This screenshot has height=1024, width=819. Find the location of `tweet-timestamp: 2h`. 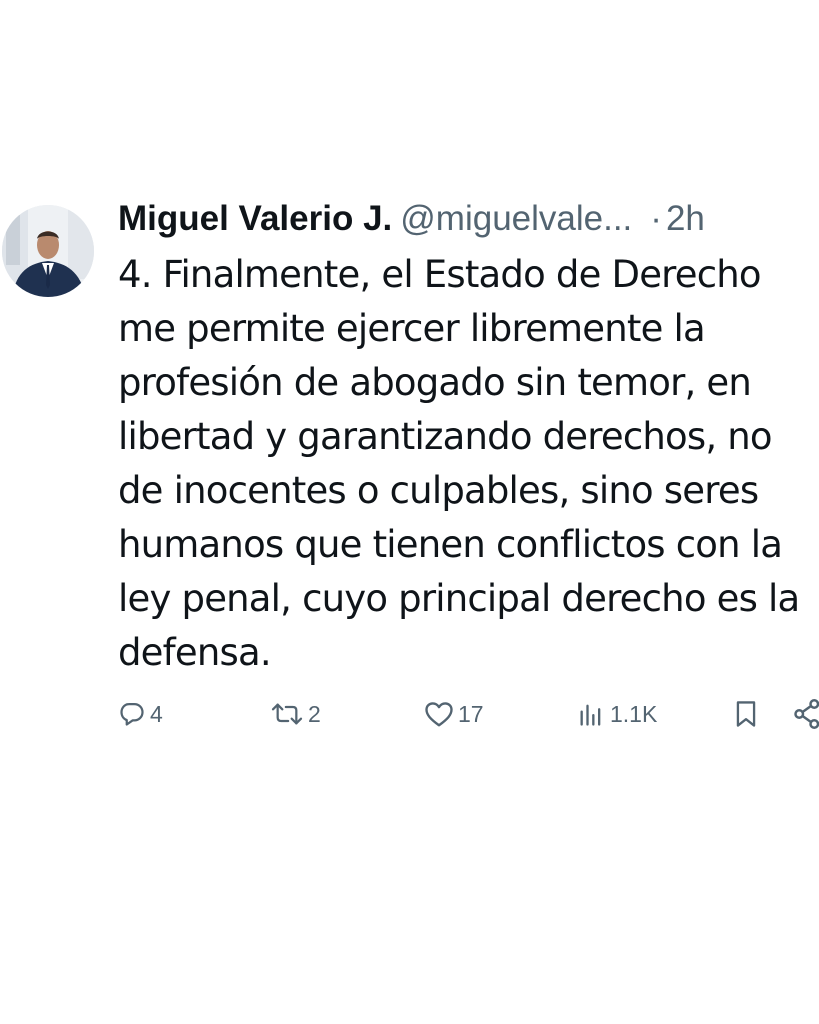

tweet-timestamp: 2h is located at coordinates (685, 218).